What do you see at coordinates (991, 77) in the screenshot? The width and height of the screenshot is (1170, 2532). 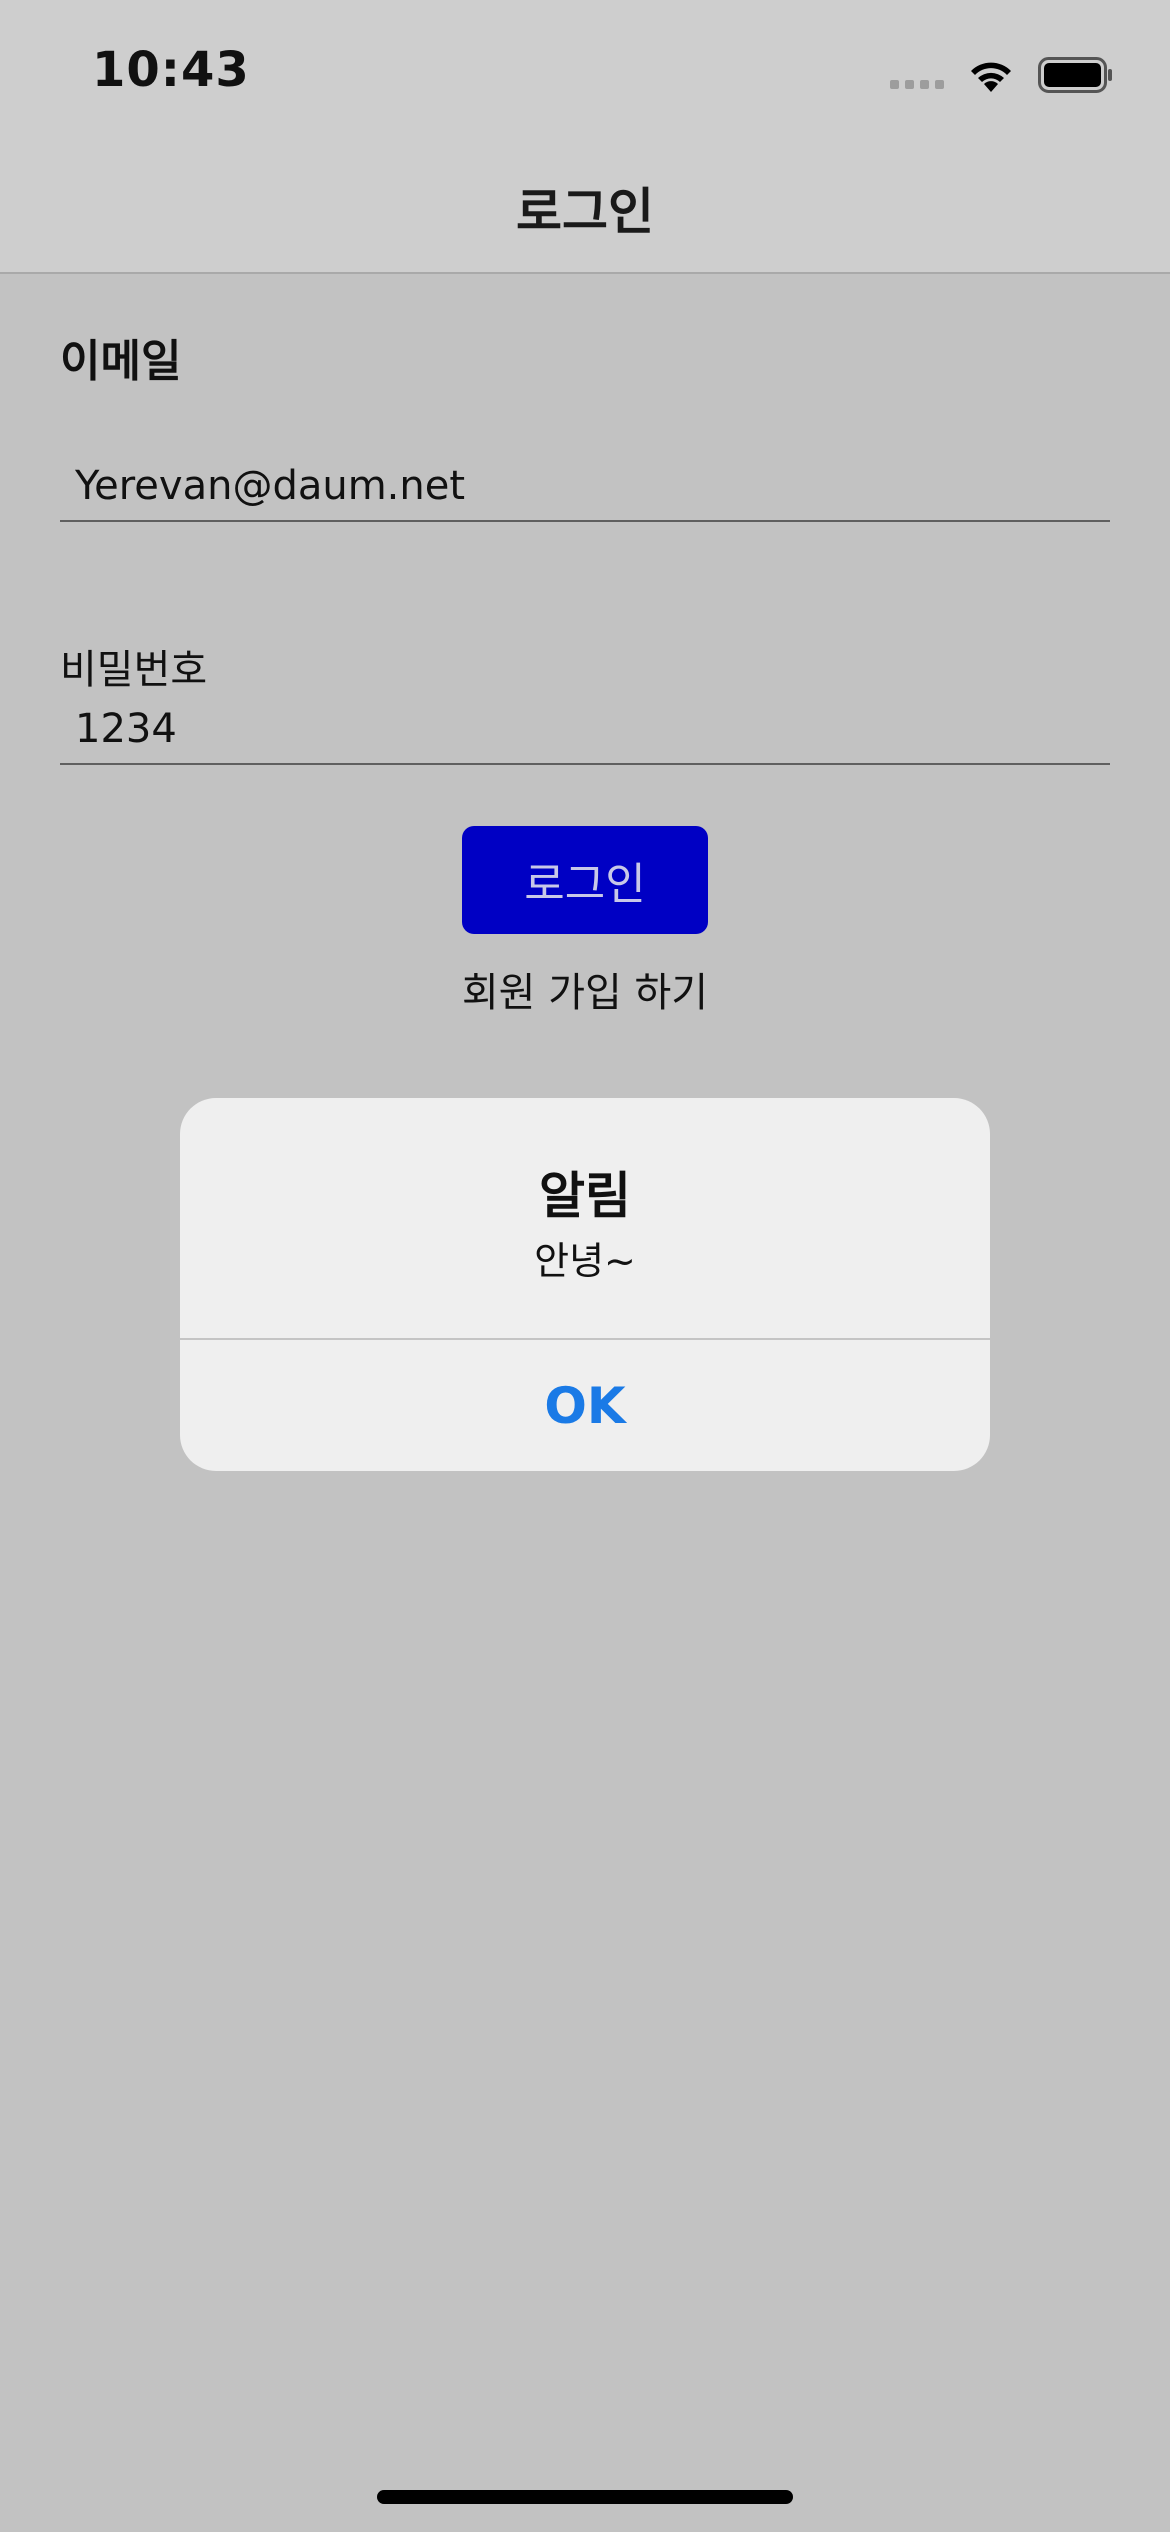 I see `wifi-icon` at bounding box center [991, 77].